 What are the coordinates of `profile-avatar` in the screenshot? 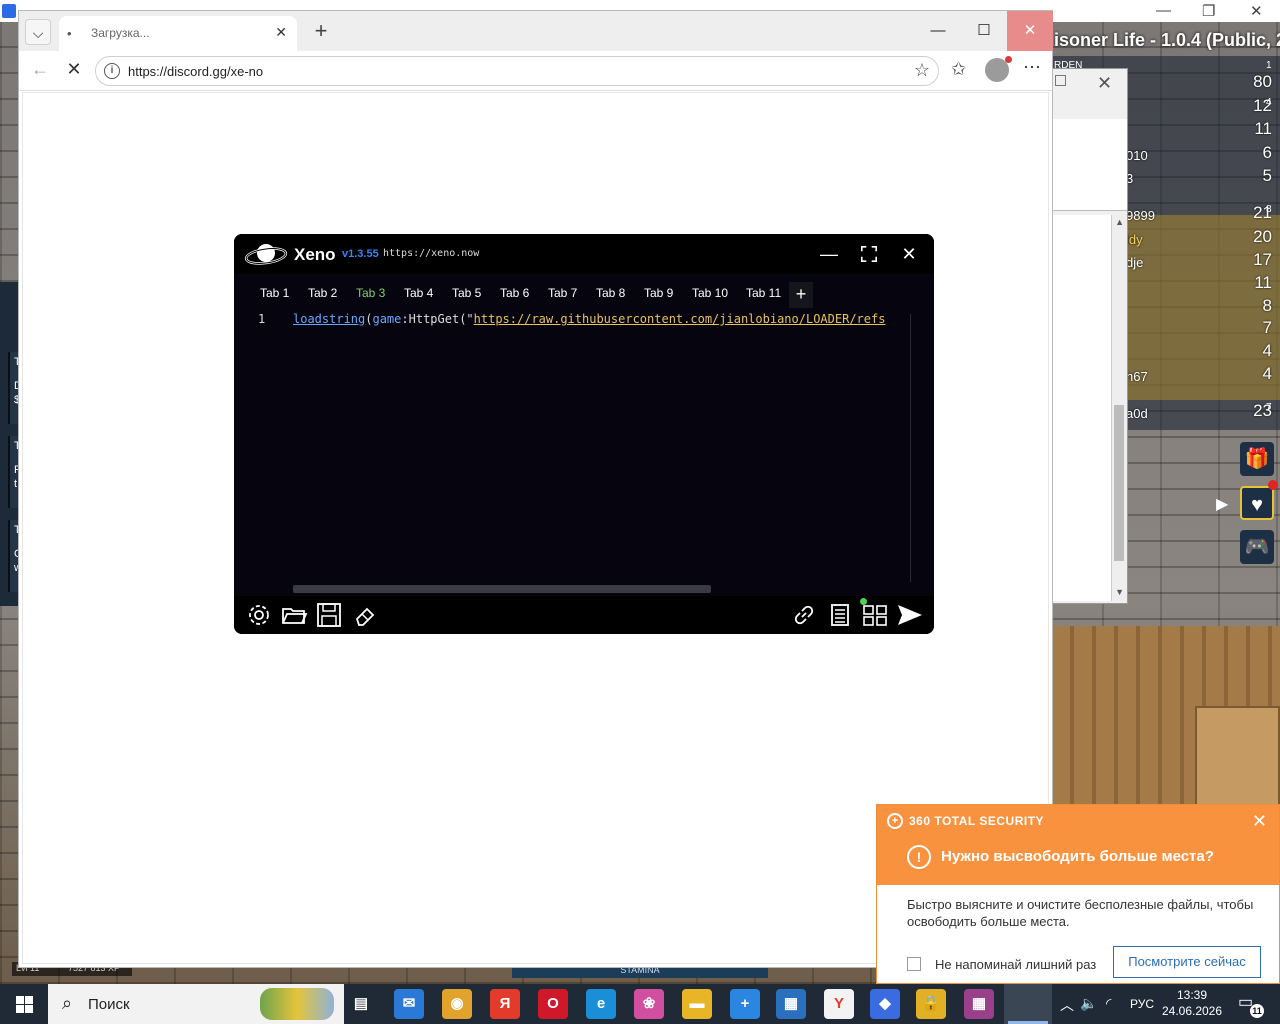 It's located at (998, 69).